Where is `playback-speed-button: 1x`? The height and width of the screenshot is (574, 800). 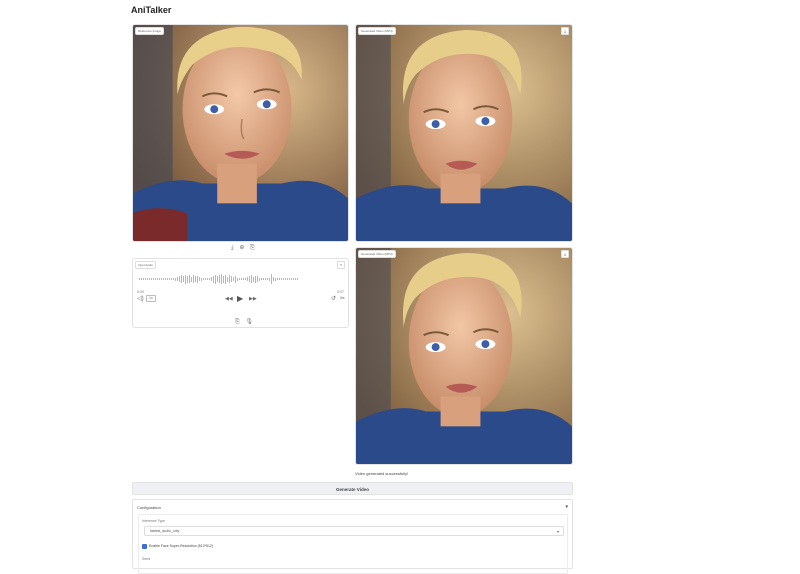
playback-speed-button: 1x is located at coordinates (151, 298).